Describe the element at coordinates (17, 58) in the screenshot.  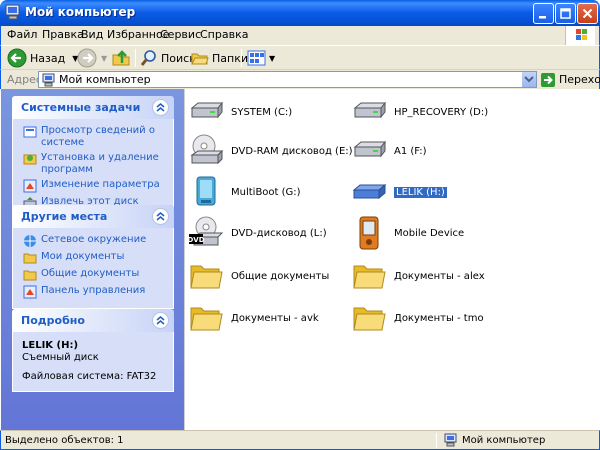
I see `back-arrow-icon` at that location.